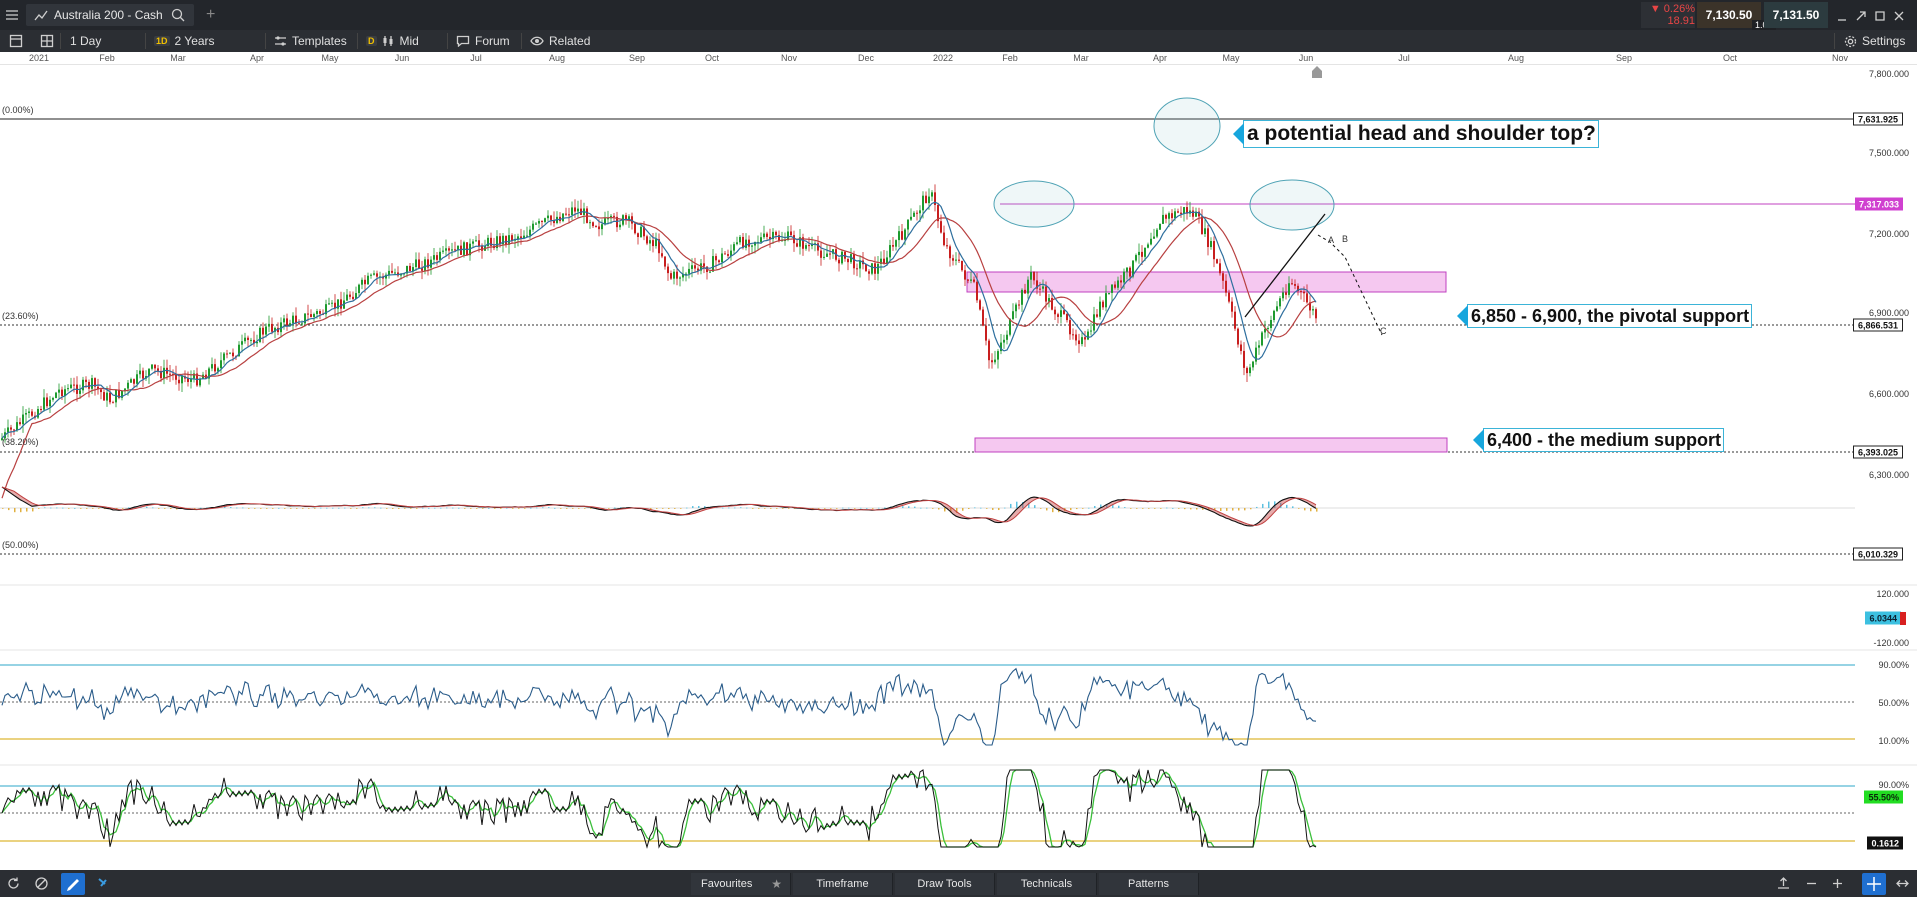 The width and height of the screenshot is (1917, 898). What do you see at coordinates (843, 884) in the screenshot?
I see `timeframe-tab: Timeframe` at bounding box center [843, 884].